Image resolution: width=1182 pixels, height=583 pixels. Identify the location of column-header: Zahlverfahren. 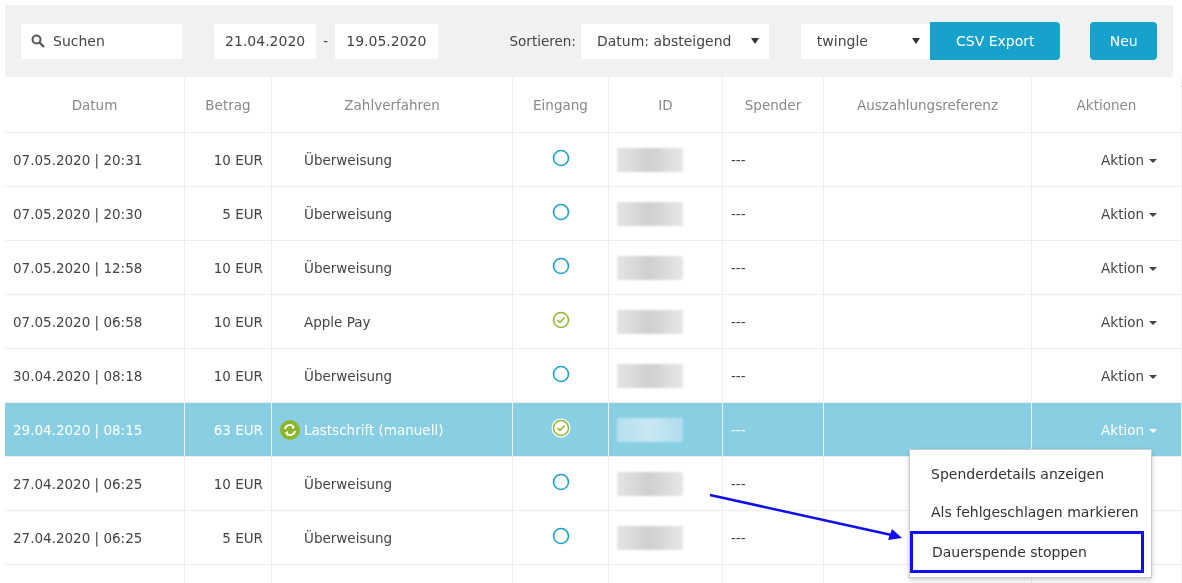
(392, 105).